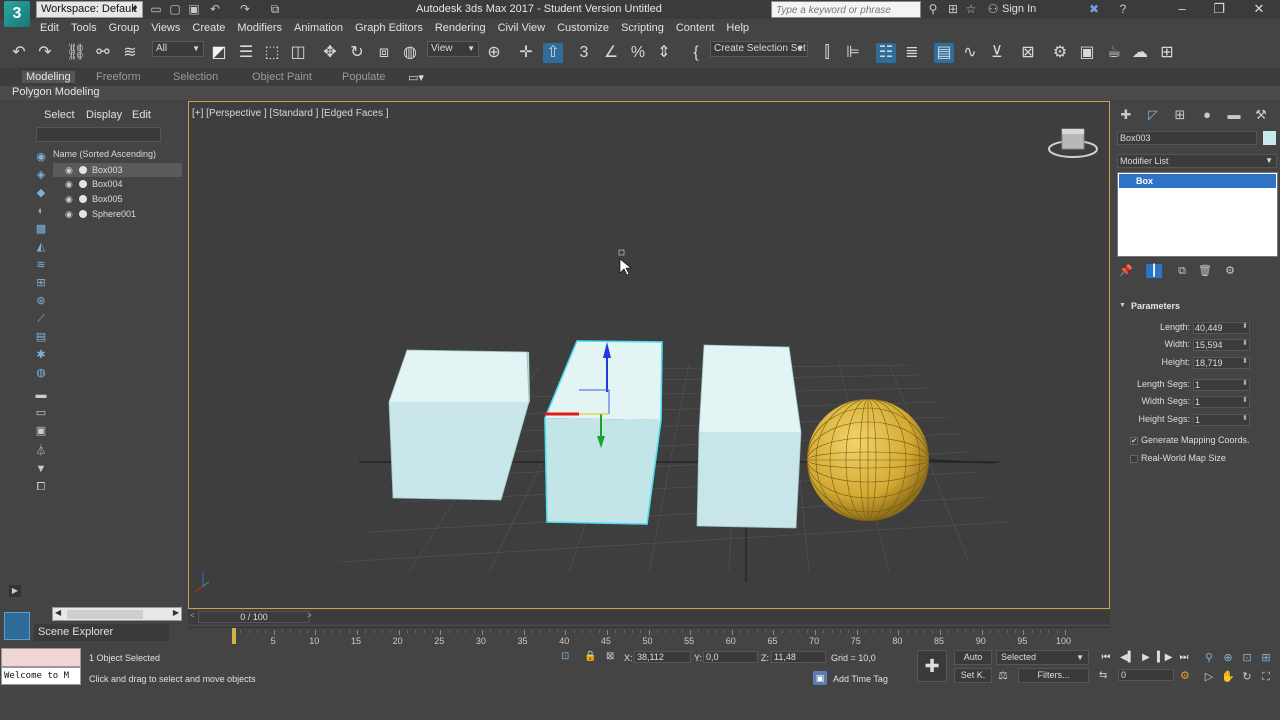  I want to click on redo-icon: ↷, so click(45, 53).